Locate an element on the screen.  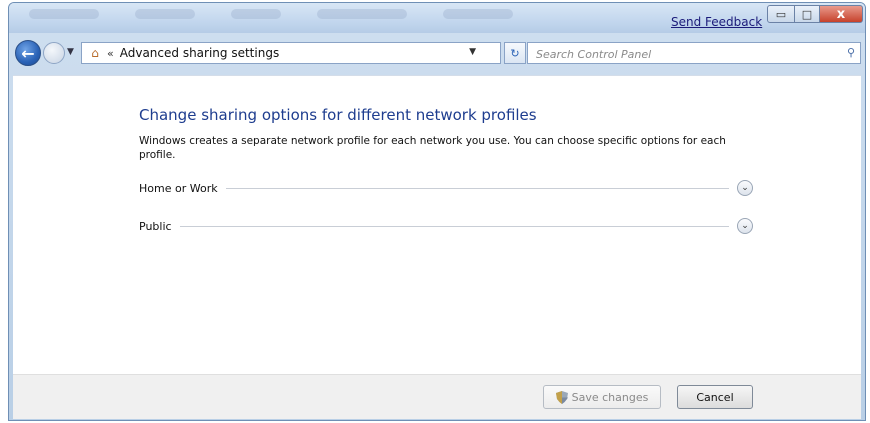
search-icon: ⚲ is located at coordinates (851, 52).